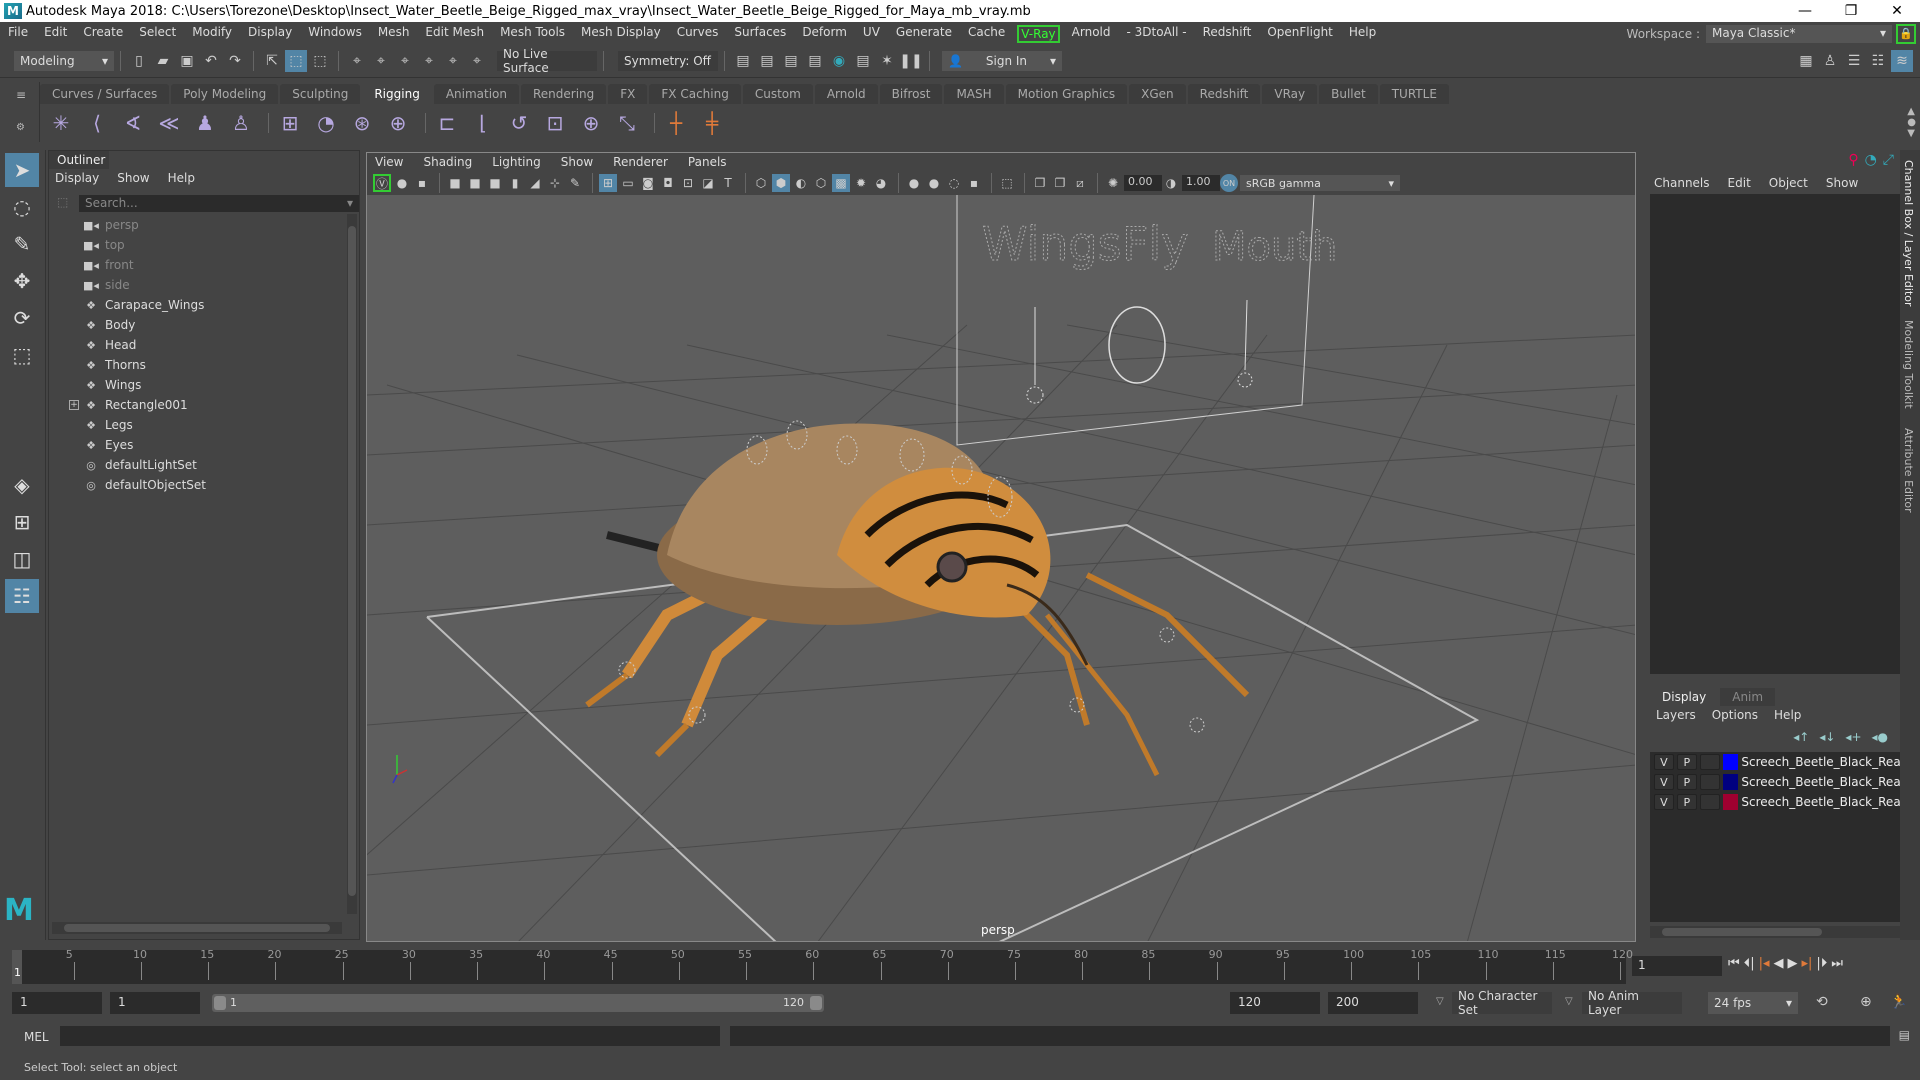 This screenshot has width=1920, height=1080. What do you see at coordinates (695, 94) in the screenshot?
I see `shelf-tab-fx-caching: FX Caching` at bounding box center [695, 94].